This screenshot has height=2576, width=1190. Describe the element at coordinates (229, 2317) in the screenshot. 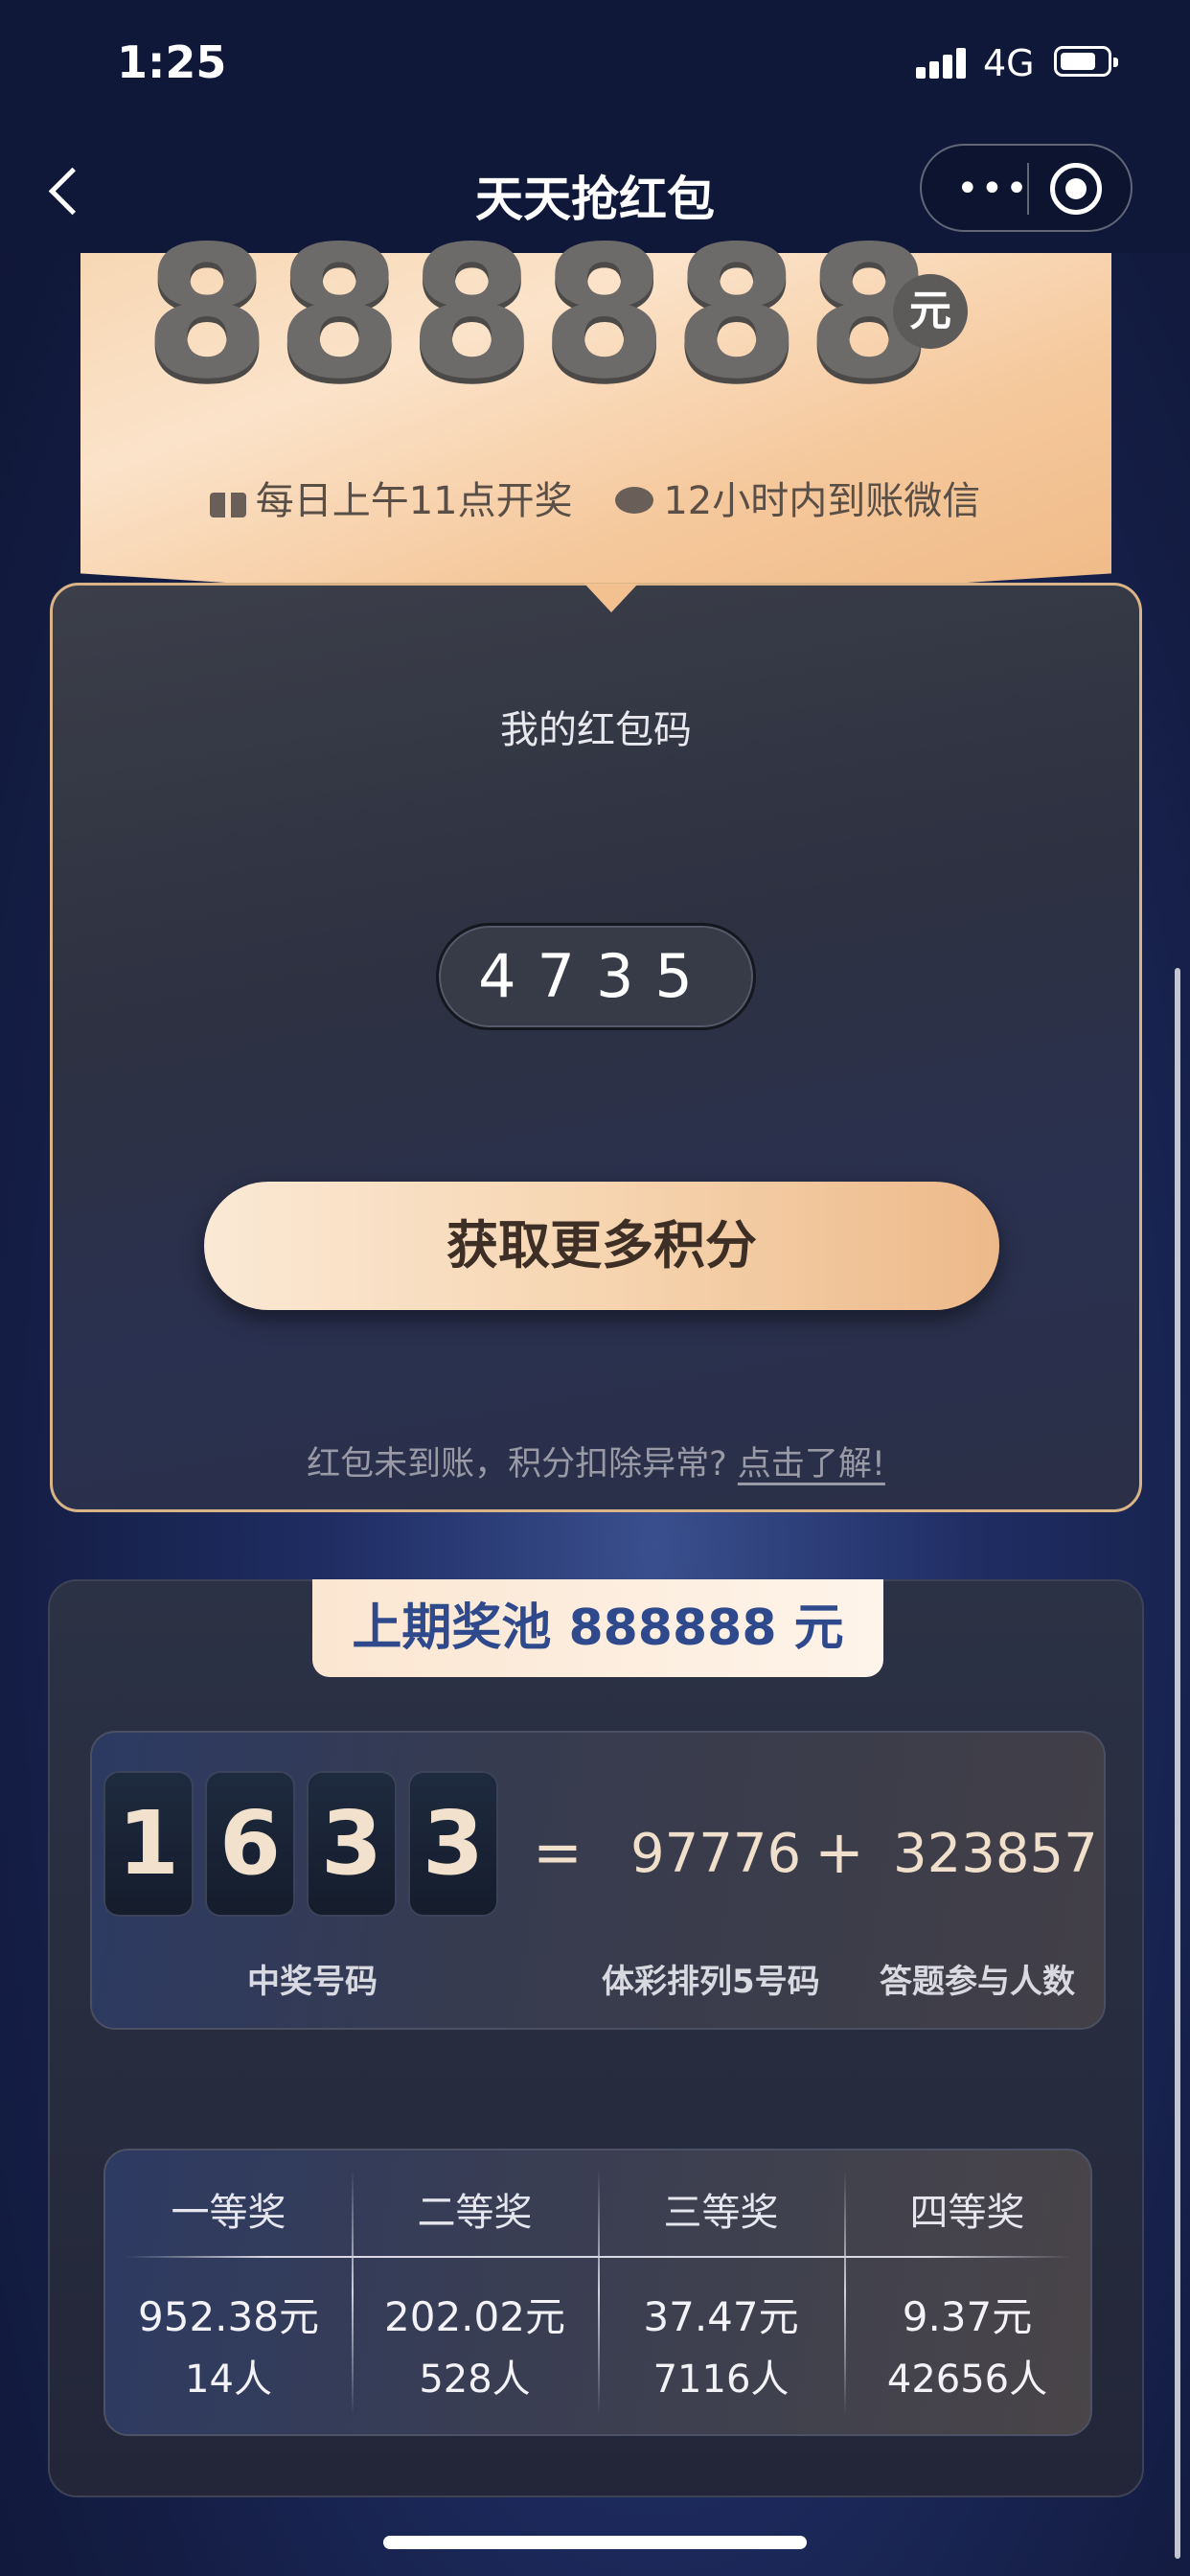

I see `tier-amount: 952.38元` at that location.